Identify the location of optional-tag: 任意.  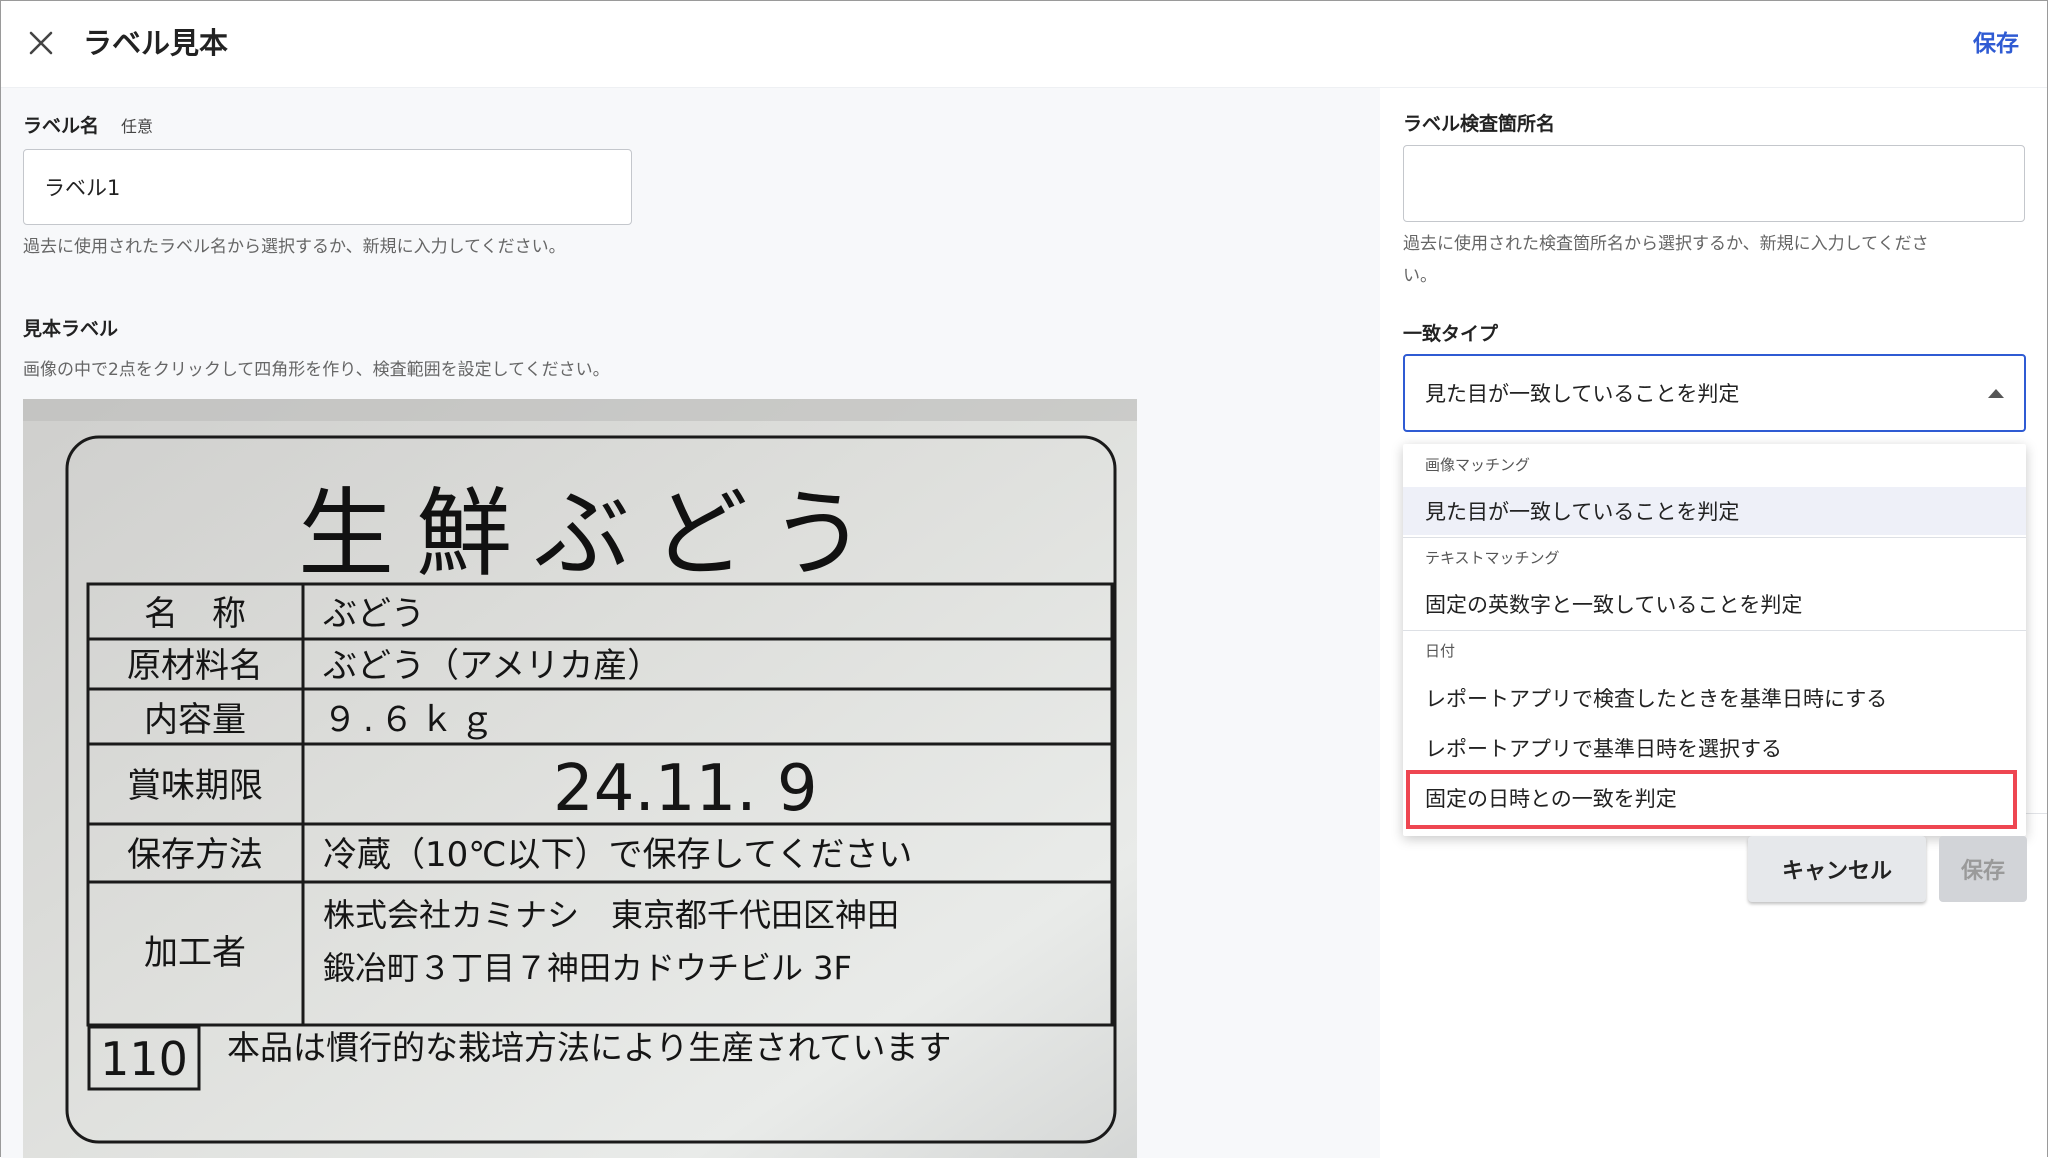
(137, 126).